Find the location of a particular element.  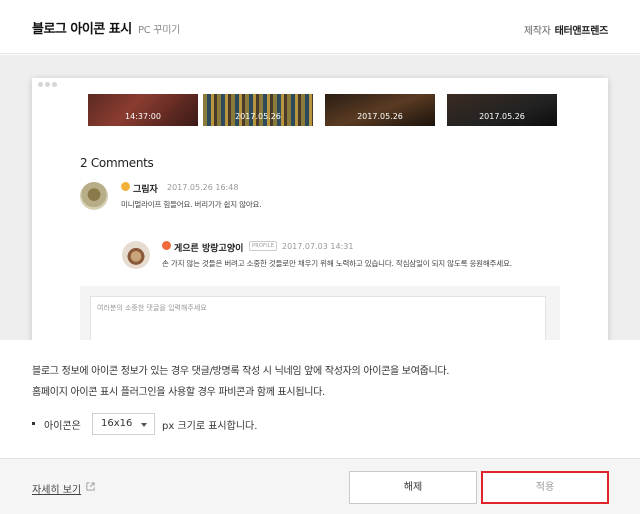

external-link-icon is located at coordinates (90, 486).